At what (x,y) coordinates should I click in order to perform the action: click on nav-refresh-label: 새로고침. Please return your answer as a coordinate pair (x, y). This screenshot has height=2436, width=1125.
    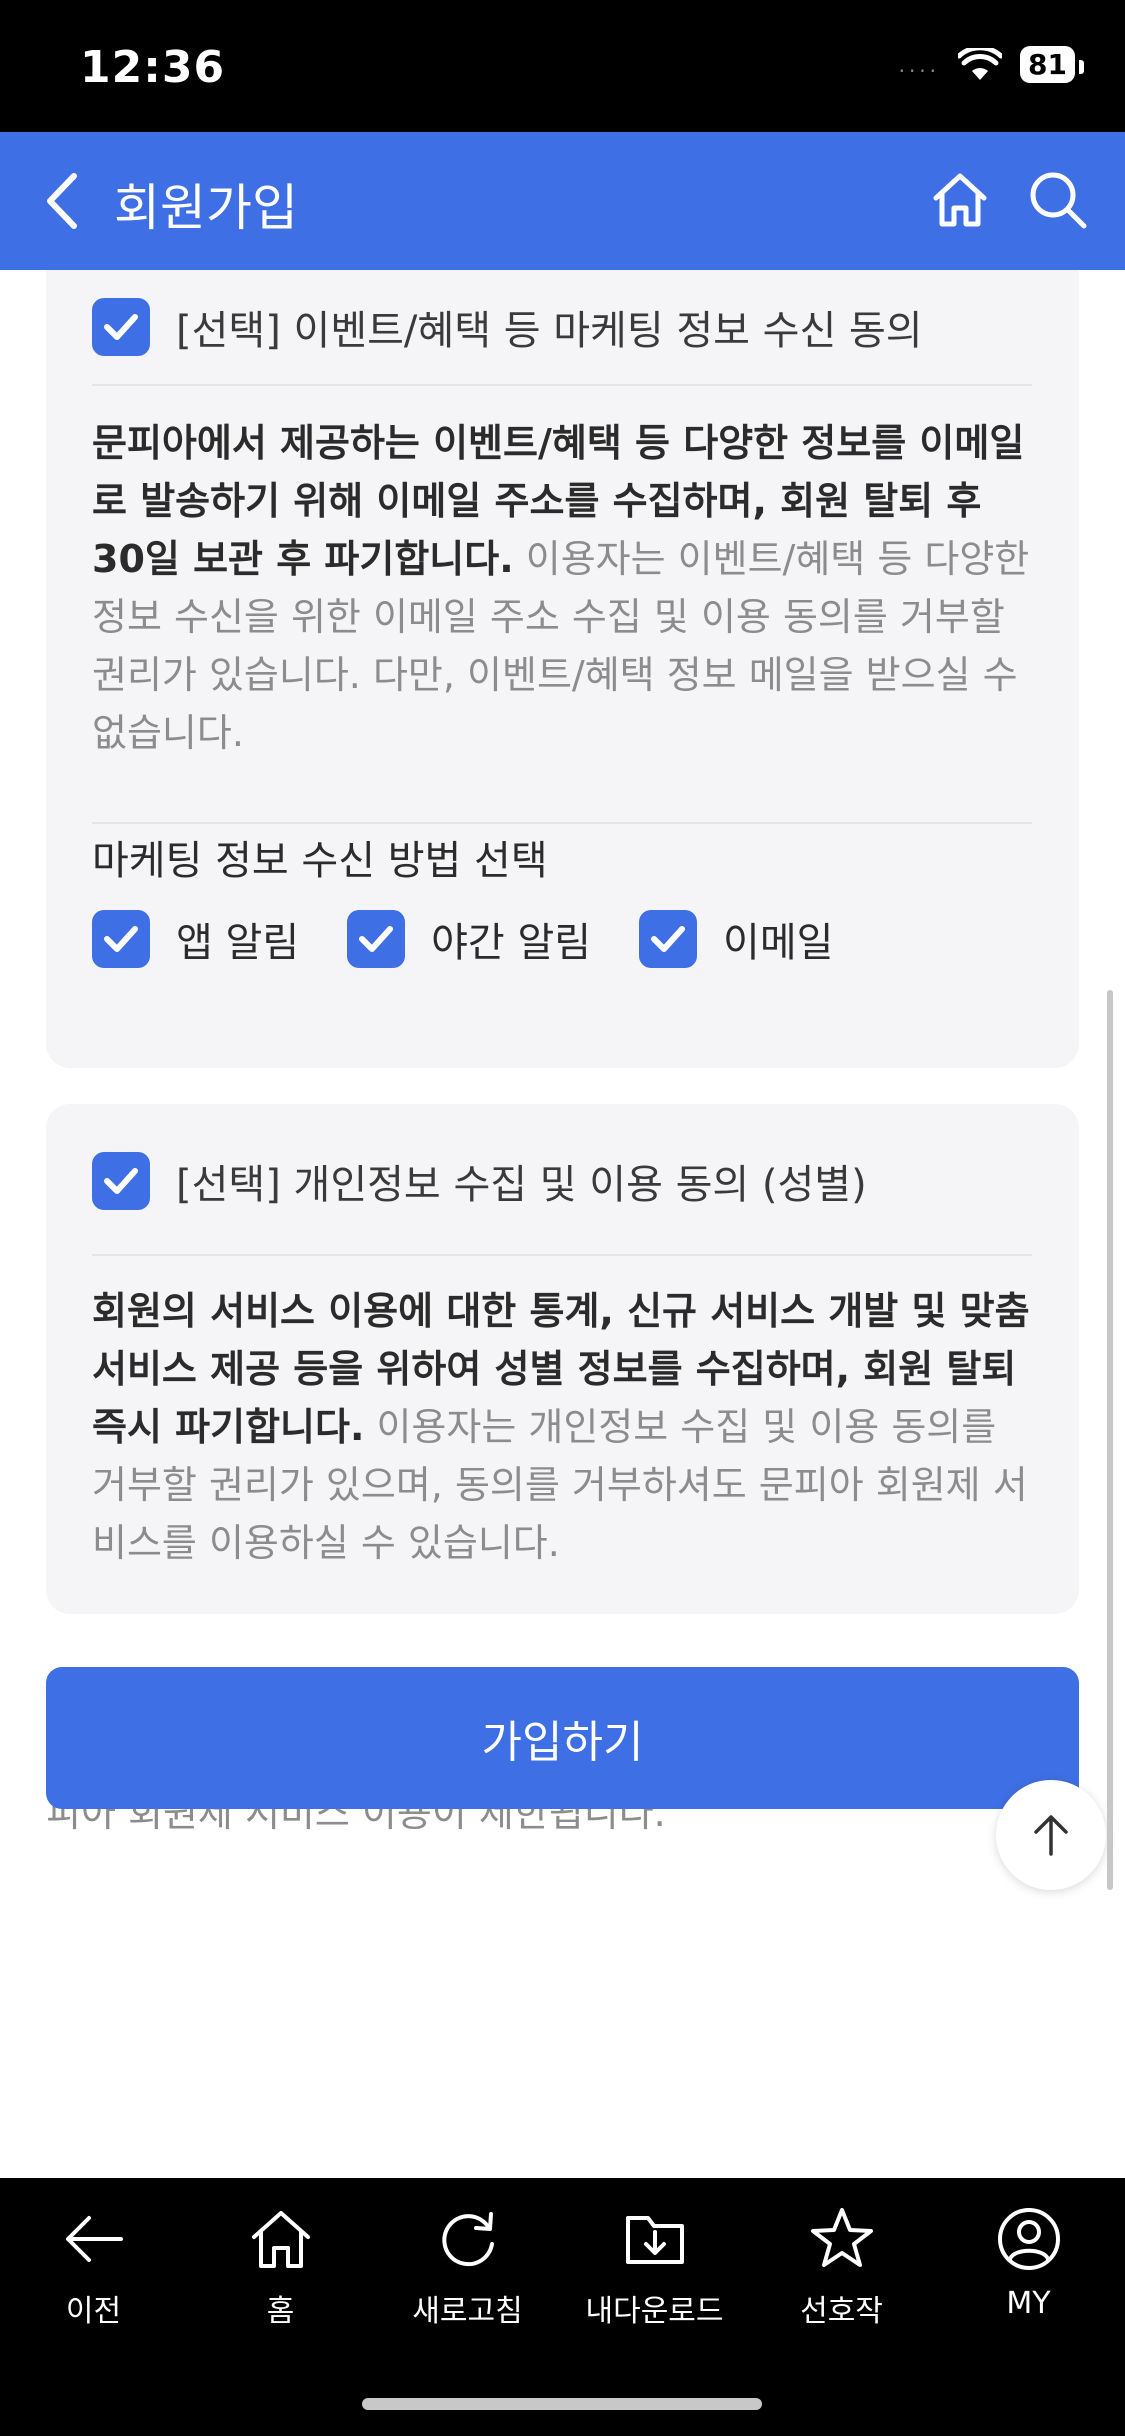
    Looking at the image, I should click on (467, 2311).